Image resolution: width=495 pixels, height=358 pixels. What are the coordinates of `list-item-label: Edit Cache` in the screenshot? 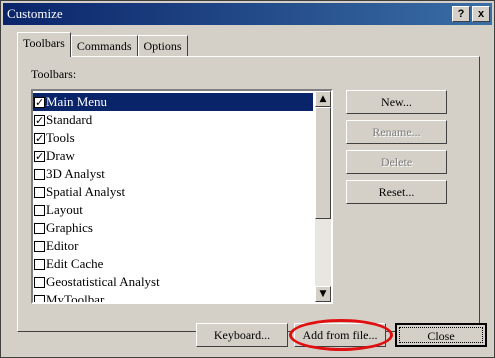 It's located at (75, 263).